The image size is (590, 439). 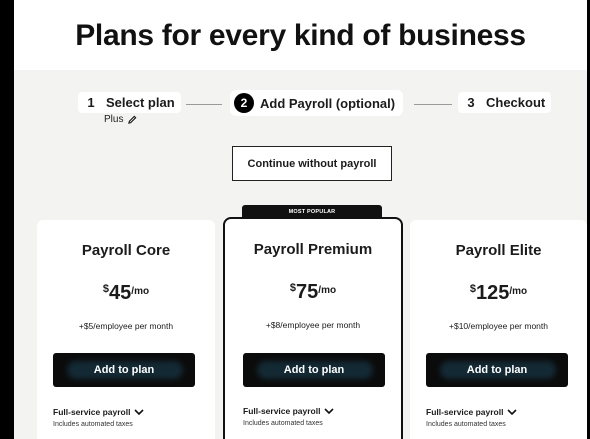 I want to click on selected-plan: Plus, so click(x=120, y=119).